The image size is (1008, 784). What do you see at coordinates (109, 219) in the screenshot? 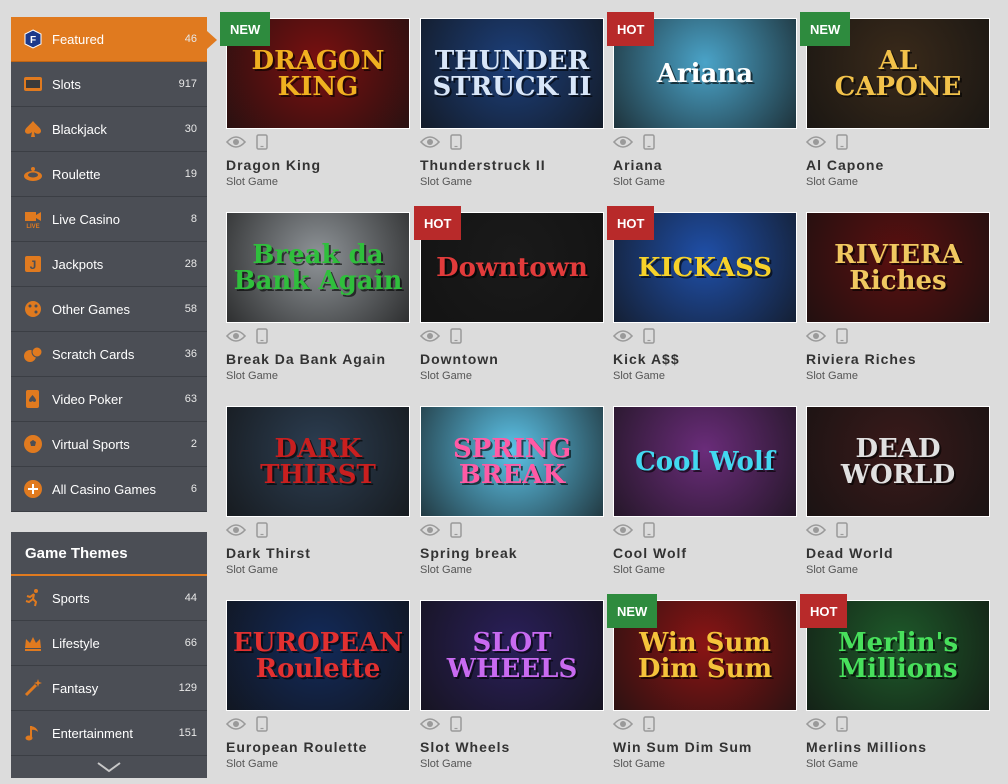
I see `sidebar-item-live-casino: LIVE Live Casino 8` at bounding box center [109, 219].